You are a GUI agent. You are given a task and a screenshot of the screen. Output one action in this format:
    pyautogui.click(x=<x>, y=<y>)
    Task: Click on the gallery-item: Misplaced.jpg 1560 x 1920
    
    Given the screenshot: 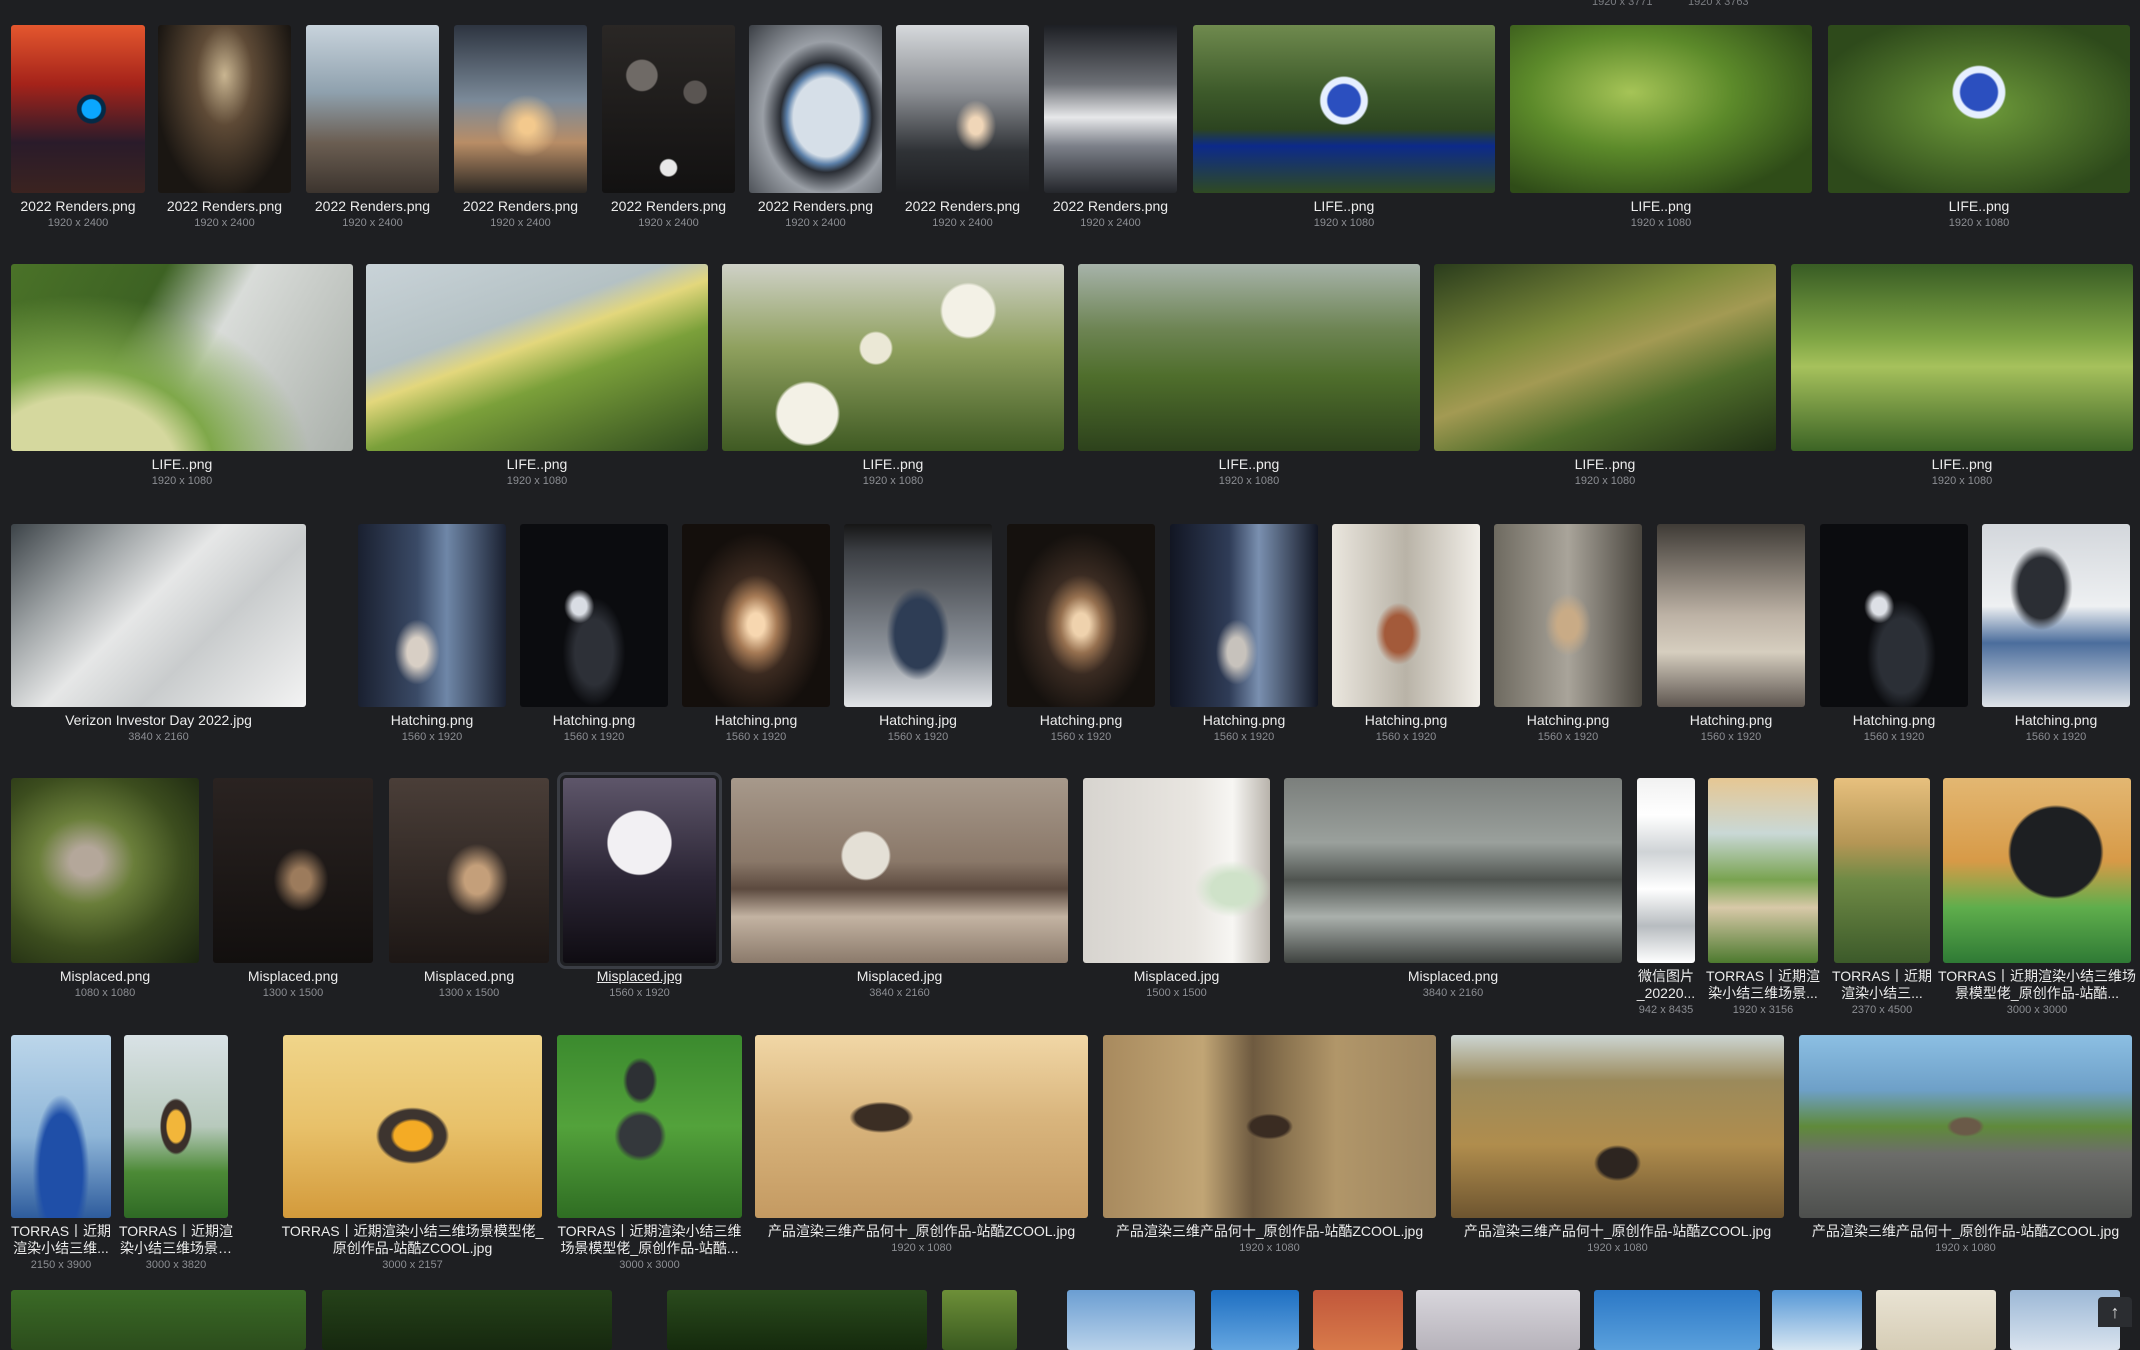 What is the action you would take?
    pyautogui.click(x=639, y=897)
    